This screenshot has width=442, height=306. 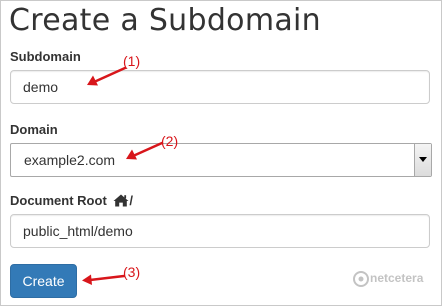 What do you see at coordinates (78, 231) in the screenshot?
I see `document-root-input-value: public_html/demo` at bounding box center [78, 231].